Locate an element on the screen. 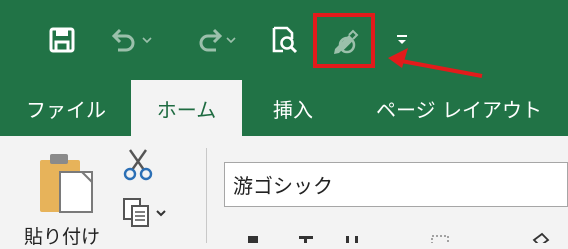 The height and width of the screenshot is (249, 568). bold-icon is located at coordinates (253, 239).